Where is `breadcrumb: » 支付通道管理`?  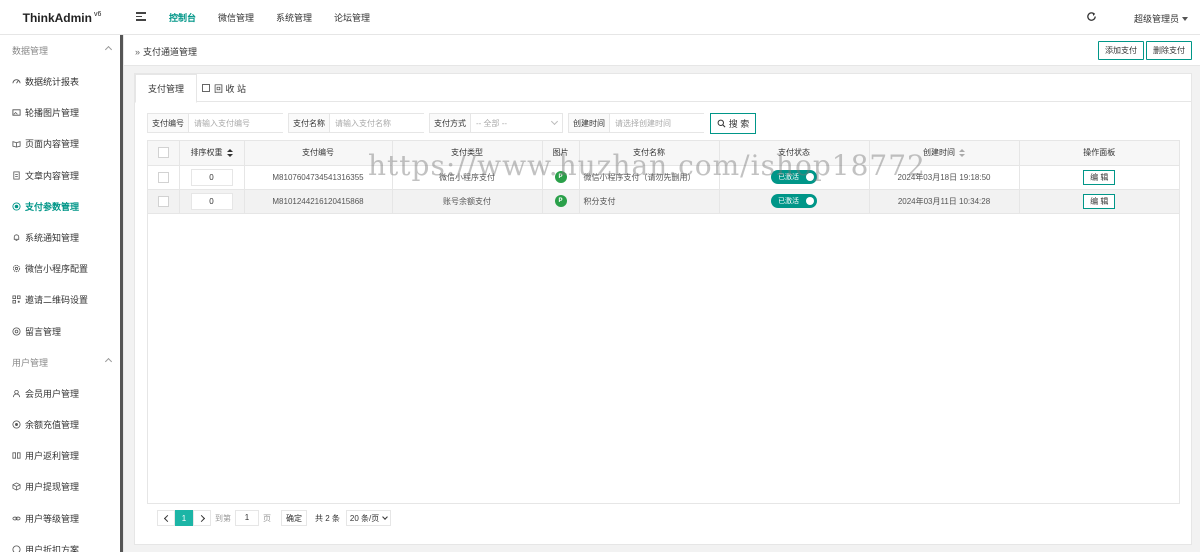 breadcrumb: » 支付通道管理 is located at coordinates (166, 51).